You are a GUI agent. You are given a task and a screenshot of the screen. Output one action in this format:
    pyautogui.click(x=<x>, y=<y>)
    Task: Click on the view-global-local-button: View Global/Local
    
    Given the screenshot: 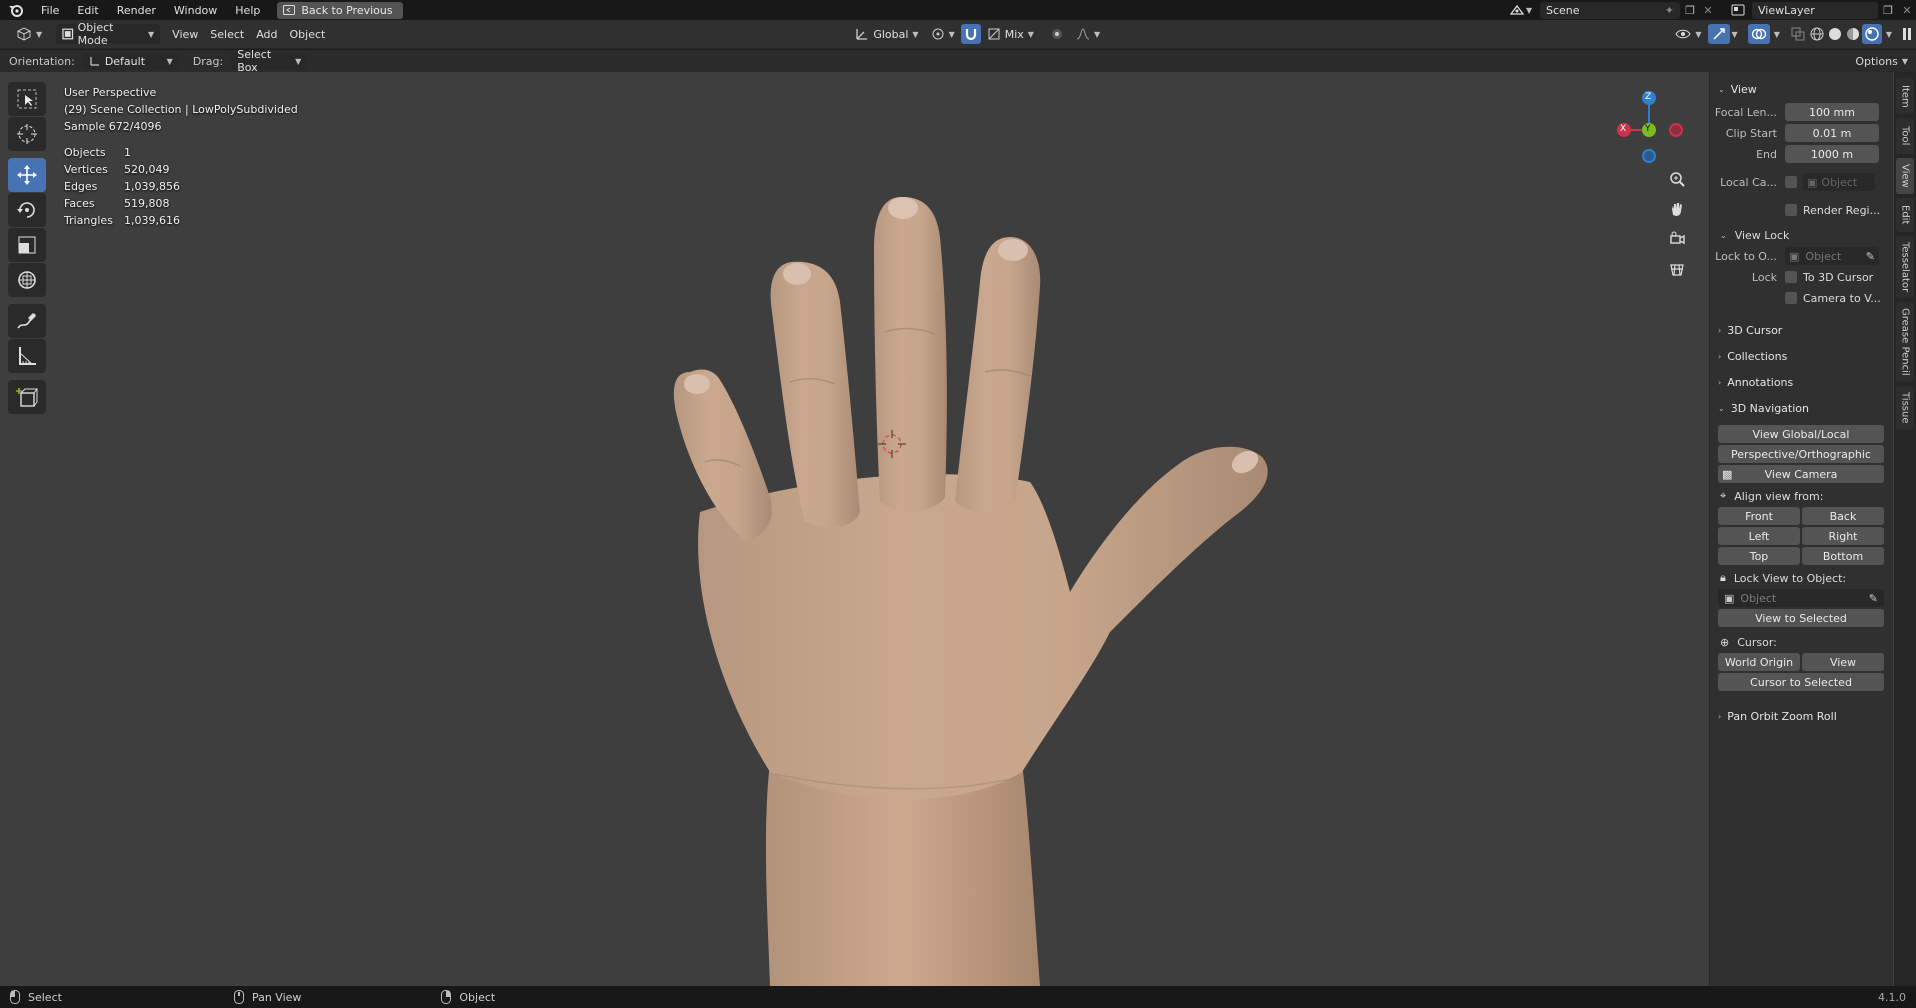 What is the action you would take?
    pyautogui.click(x=1801, y=434)
    